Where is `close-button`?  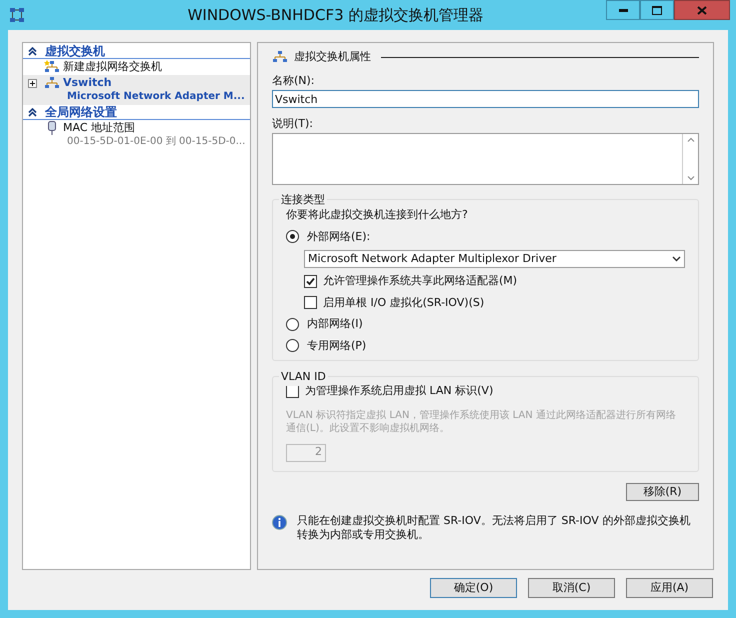
close-button is located at coordinates (702, 10).